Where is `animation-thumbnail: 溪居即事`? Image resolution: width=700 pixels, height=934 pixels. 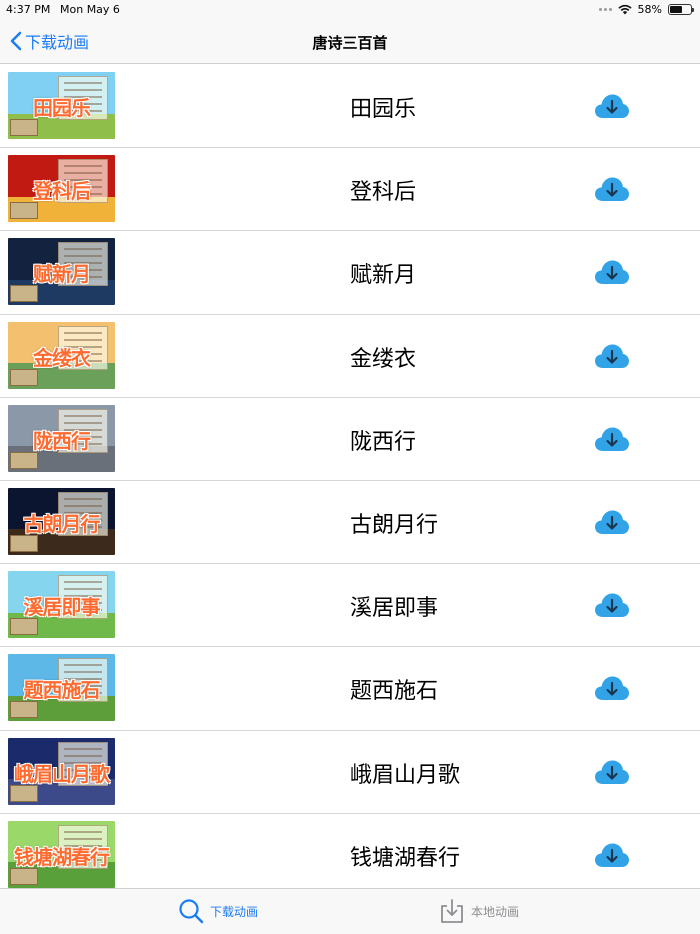
animation-thumbnail: 溪居即事 is located at coordinates (61, 605).